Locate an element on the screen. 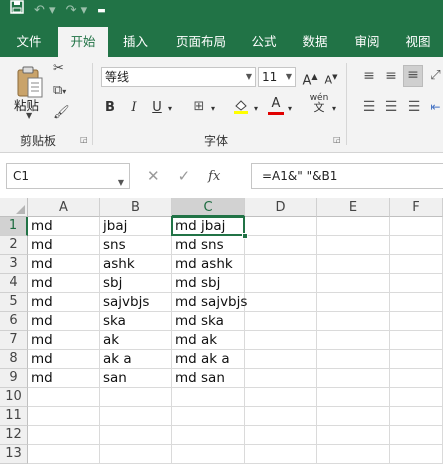 The width and height of the screenshot is (443, 464). tab-data: 数据 is located at coordinates (315, 42).